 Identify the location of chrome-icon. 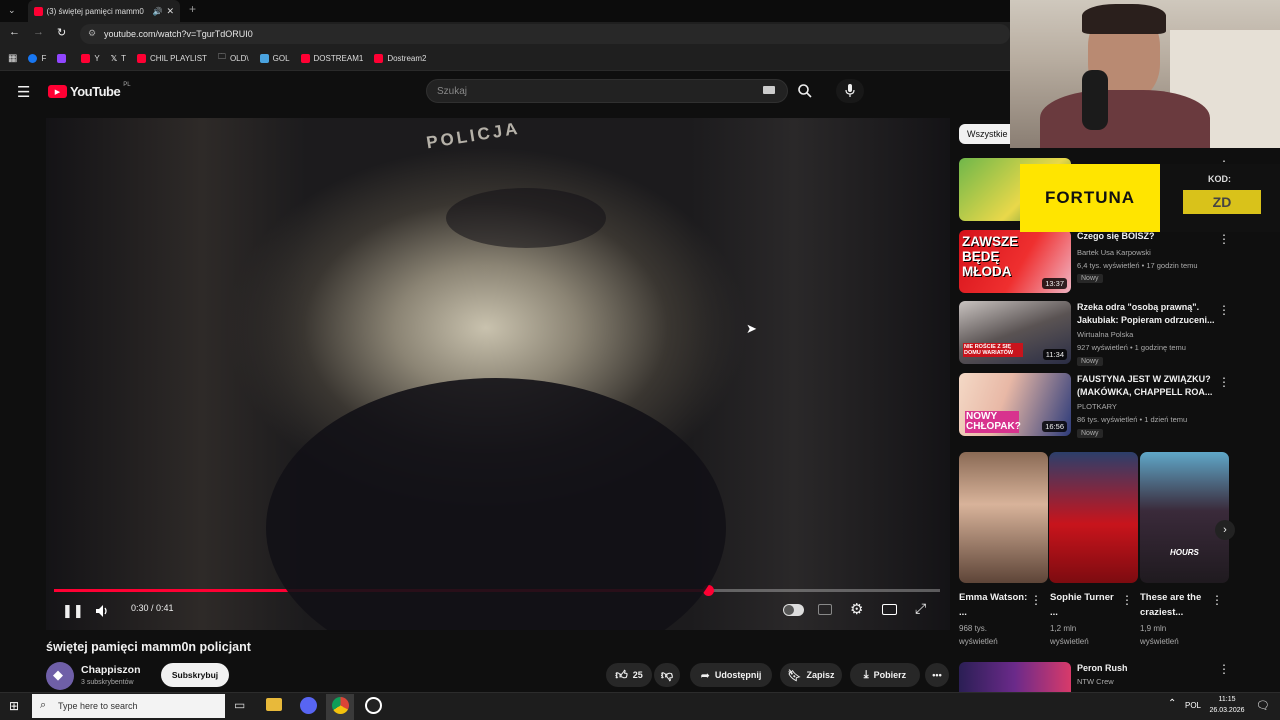
(340, 705).